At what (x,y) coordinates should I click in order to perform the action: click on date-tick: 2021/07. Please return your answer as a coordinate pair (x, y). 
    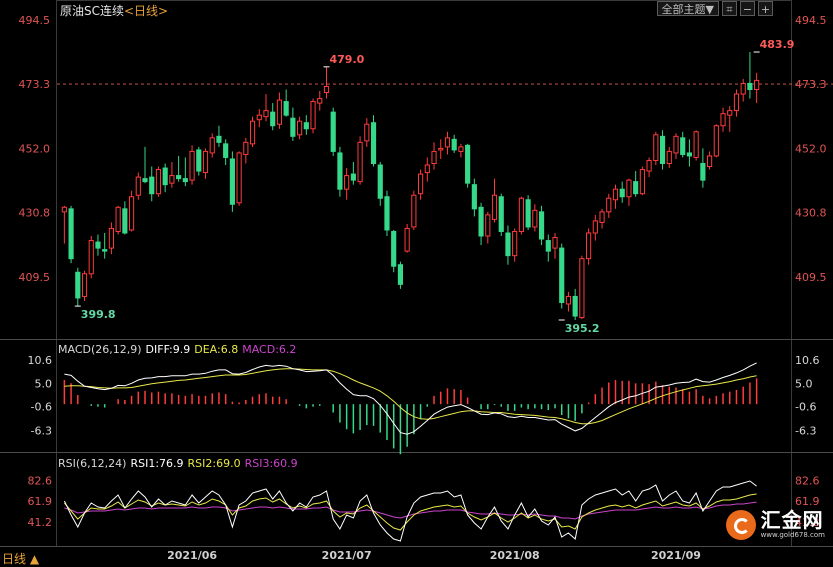
    Looking at the image, I should click on (347, 555).